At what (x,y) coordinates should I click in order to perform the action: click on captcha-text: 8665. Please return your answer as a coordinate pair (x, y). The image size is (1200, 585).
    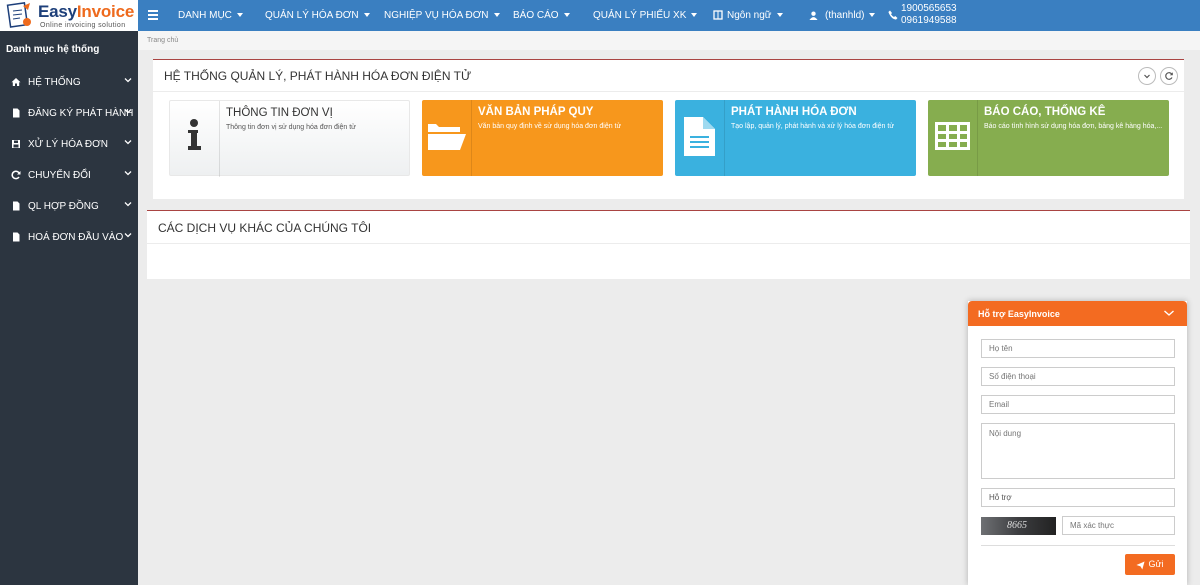
    Looking at the image, I should click on (1017, 525).